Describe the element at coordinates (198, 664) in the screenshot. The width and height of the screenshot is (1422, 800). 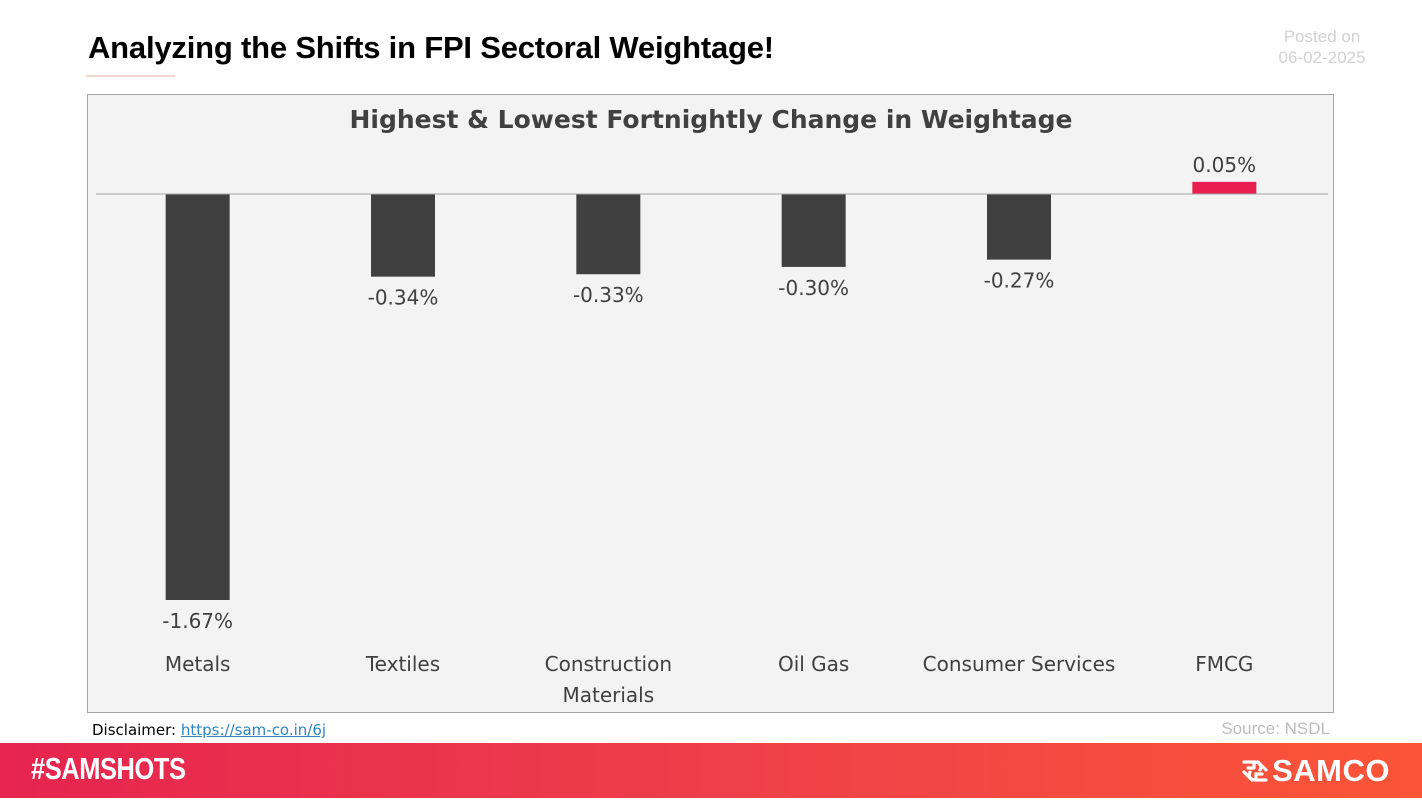
I see `category-label: Metals` at that location.